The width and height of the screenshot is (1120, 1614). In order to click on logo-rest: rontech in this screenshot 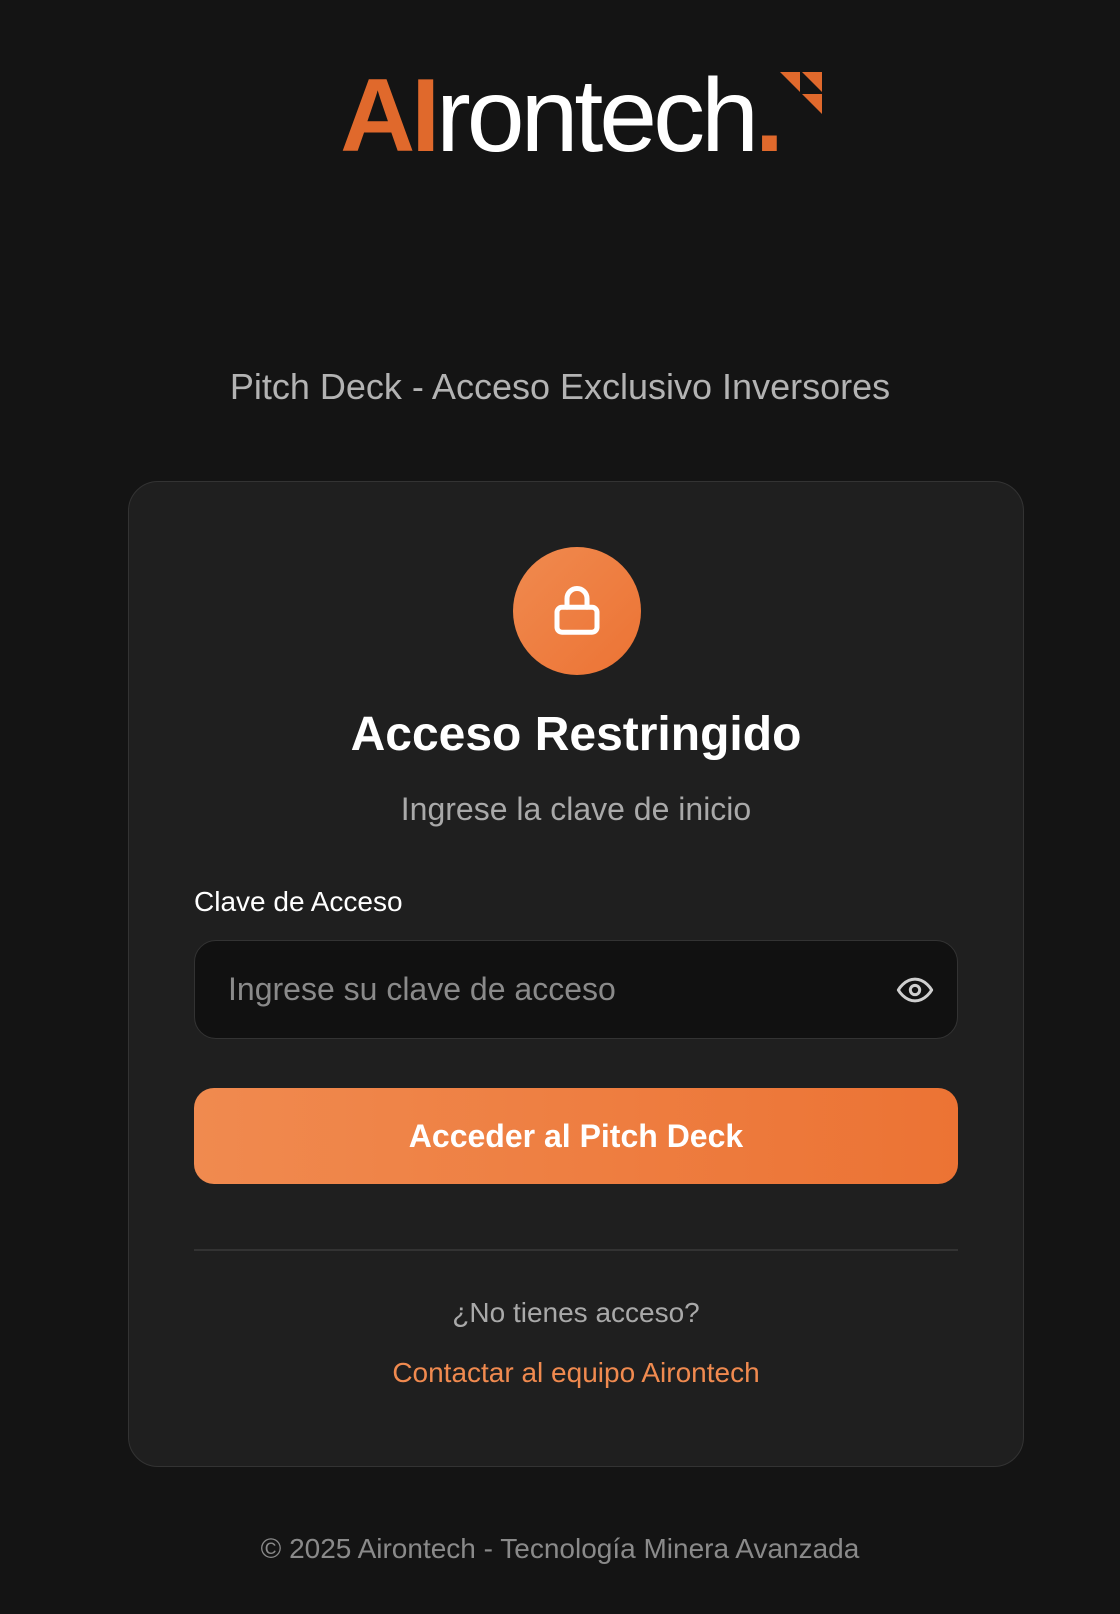, I will do `click(597, 116)`.